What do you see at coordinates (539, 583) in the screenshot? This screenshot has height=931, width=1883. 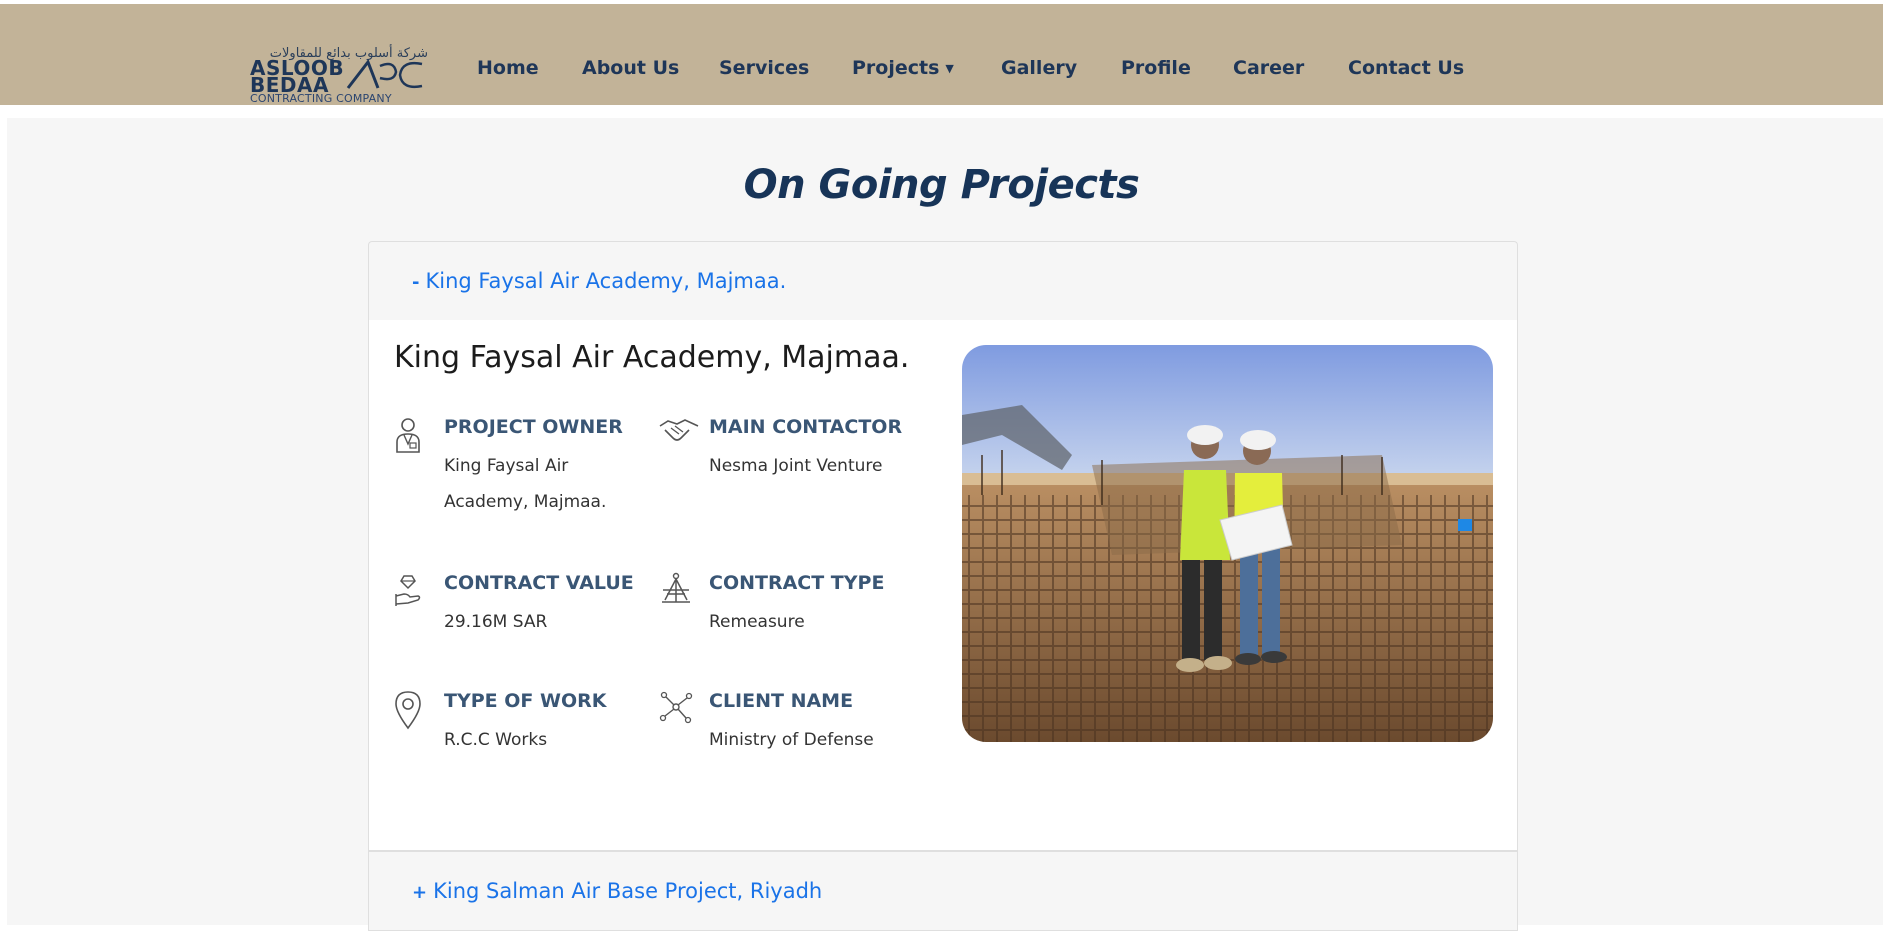 I see `field-label: CONTRACT VALUE` at bounding box center [539, 583].